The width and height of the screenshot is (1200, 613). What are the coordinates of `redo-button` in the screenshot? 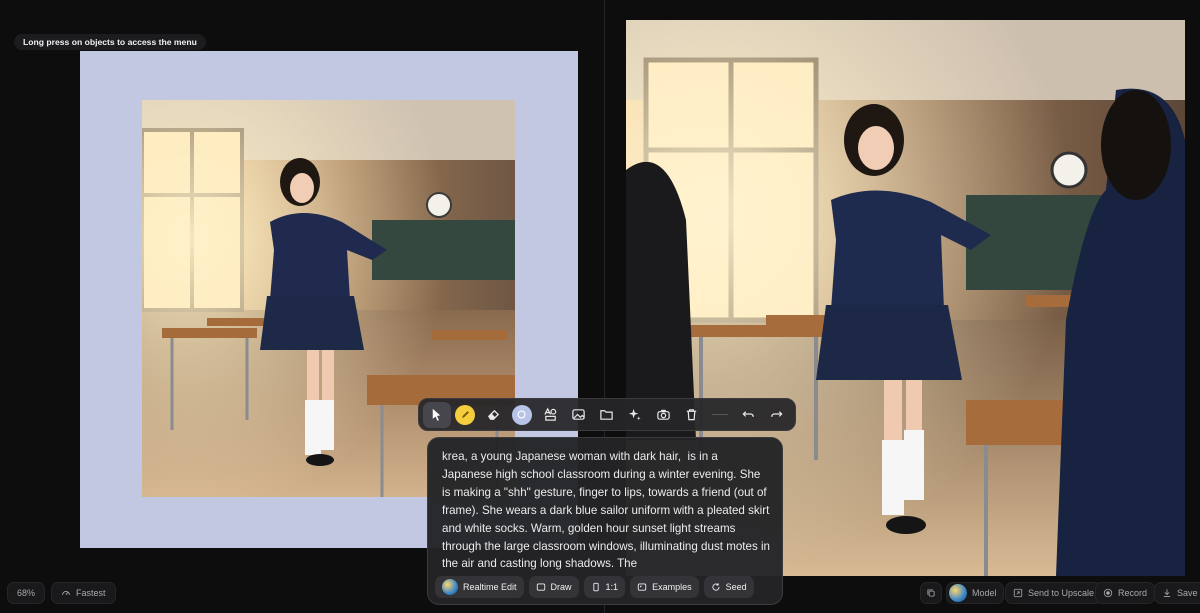 It's located at (777, 415).